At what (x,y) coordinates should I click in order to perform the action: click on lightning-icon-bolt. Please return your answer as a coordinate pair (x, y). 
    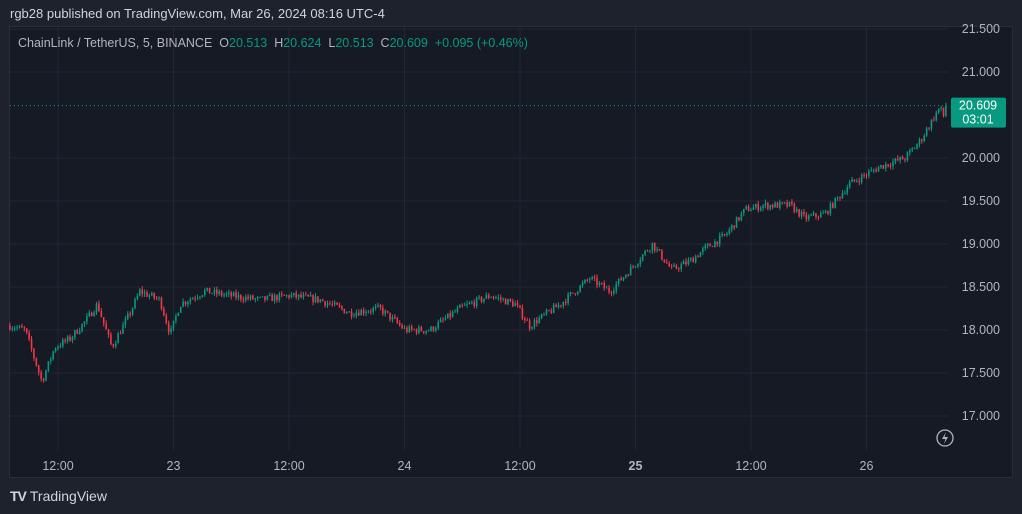
    Looking at the image, I should click on (945, 438).